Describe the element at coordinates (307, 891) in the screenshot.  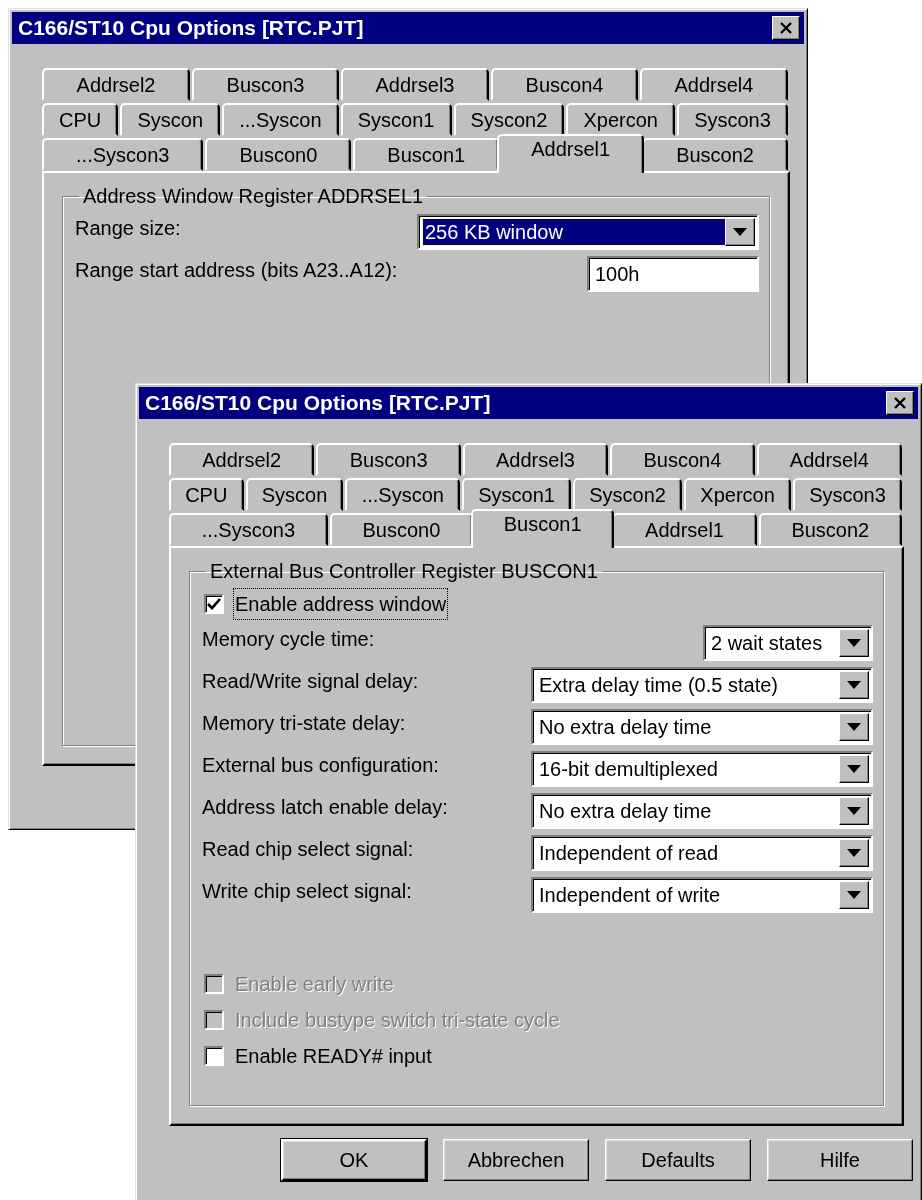
I see `field-label: Write chip select signal:` at that location.